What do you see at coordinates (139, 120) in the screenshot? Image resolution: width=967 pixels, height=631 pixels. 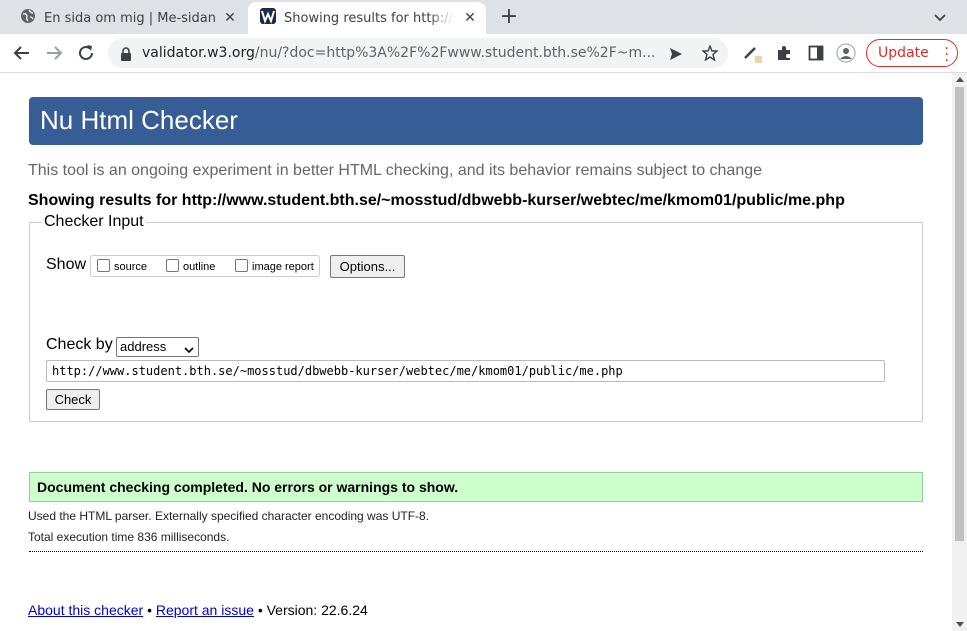 I see `page-title: Nu Html Checker` at bounding box center [139, 120].